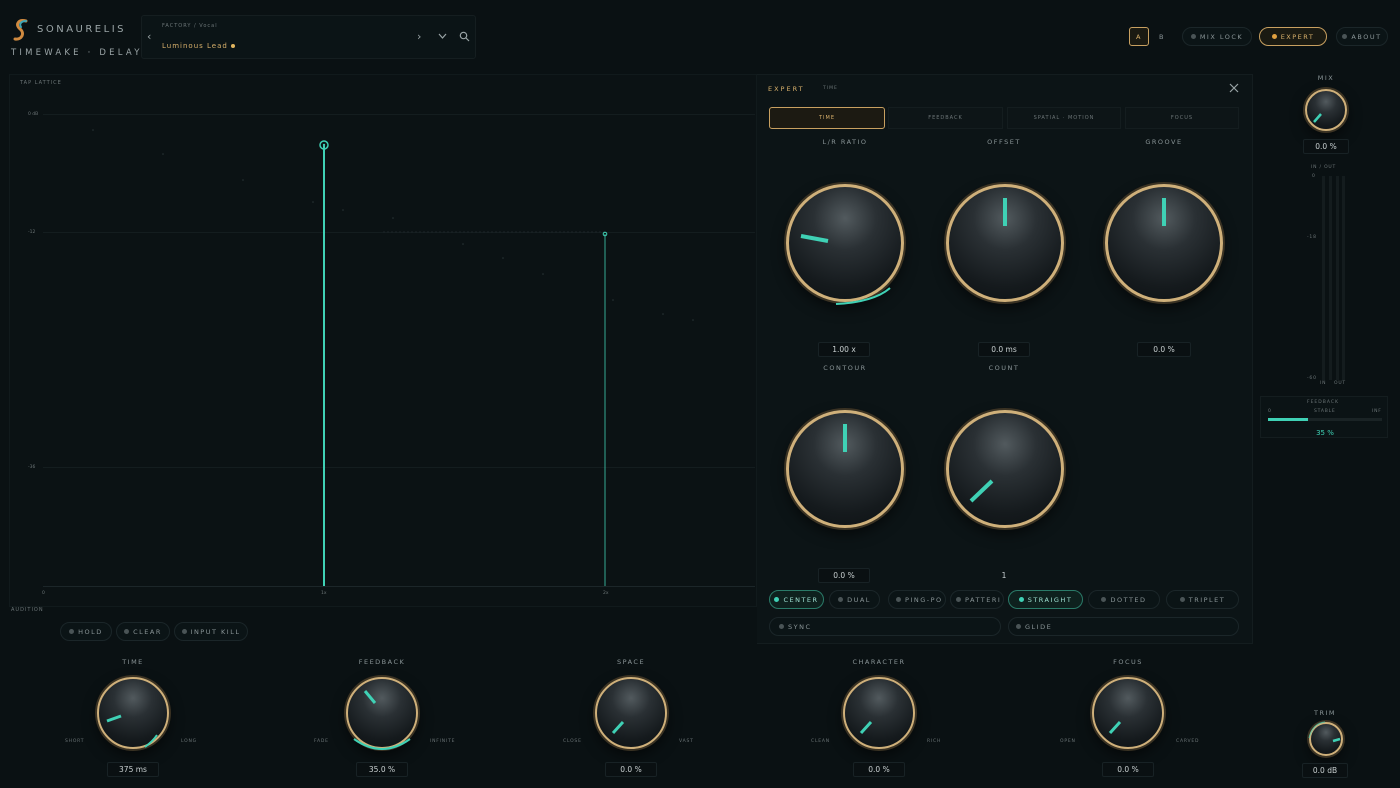 The width and height of the screenshot is (1400, 788). I want to click on mode-center: CENTER, so click(796, 599).